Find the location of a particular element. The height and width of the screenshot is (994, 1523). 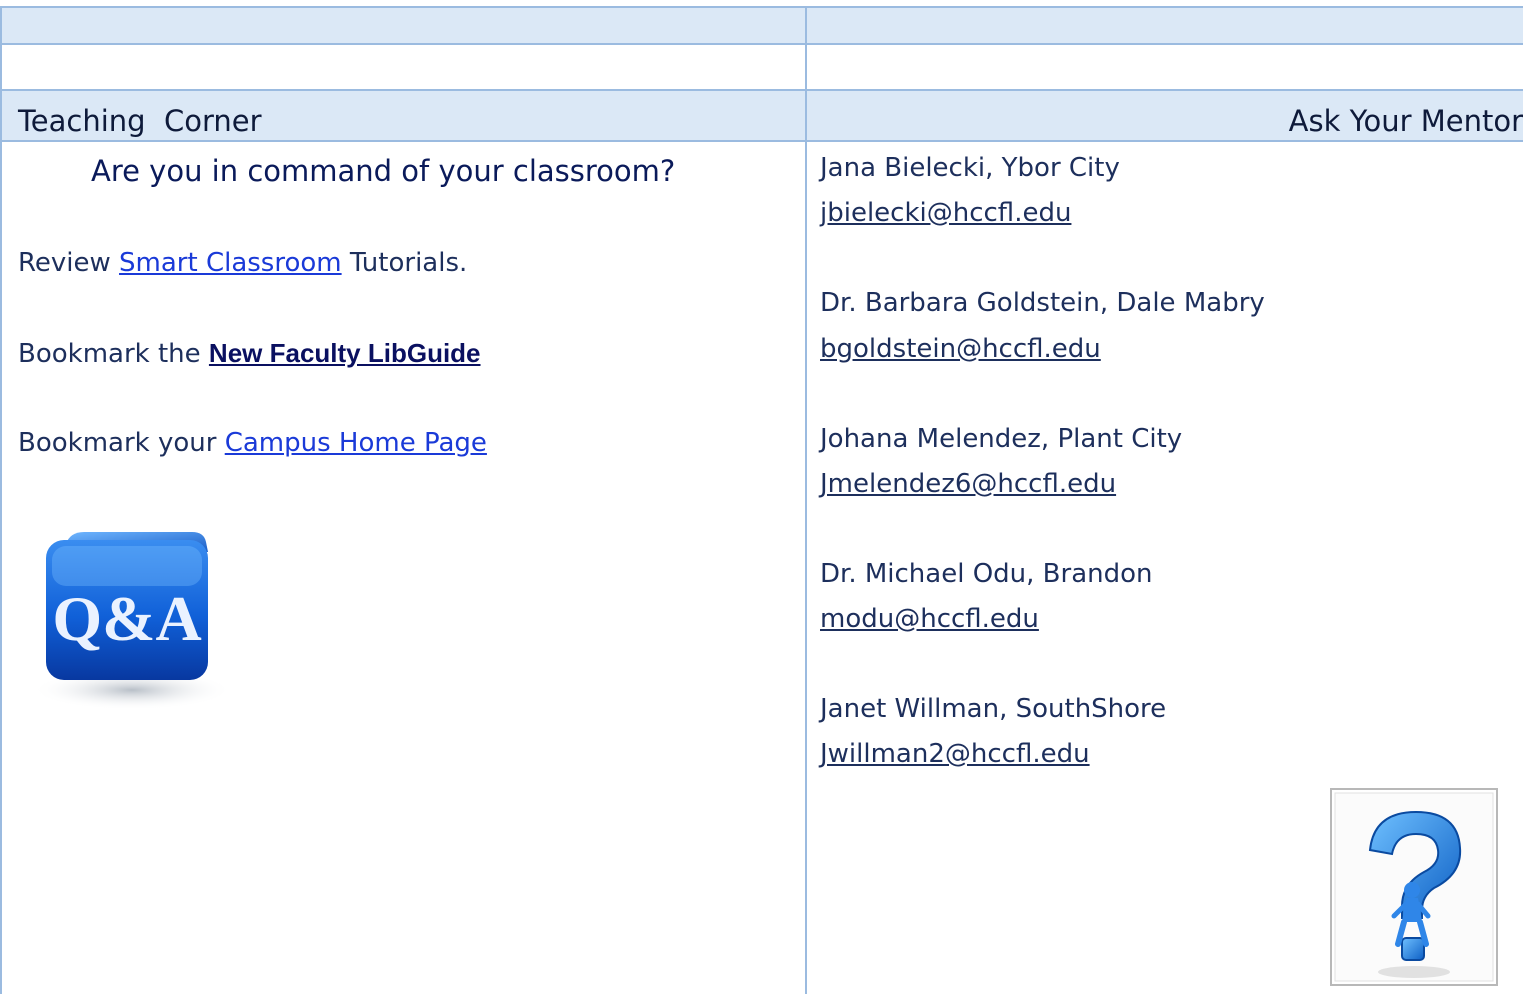

mentor-name: Janet Willman, SouthShore is located at coordinates (993, 709).